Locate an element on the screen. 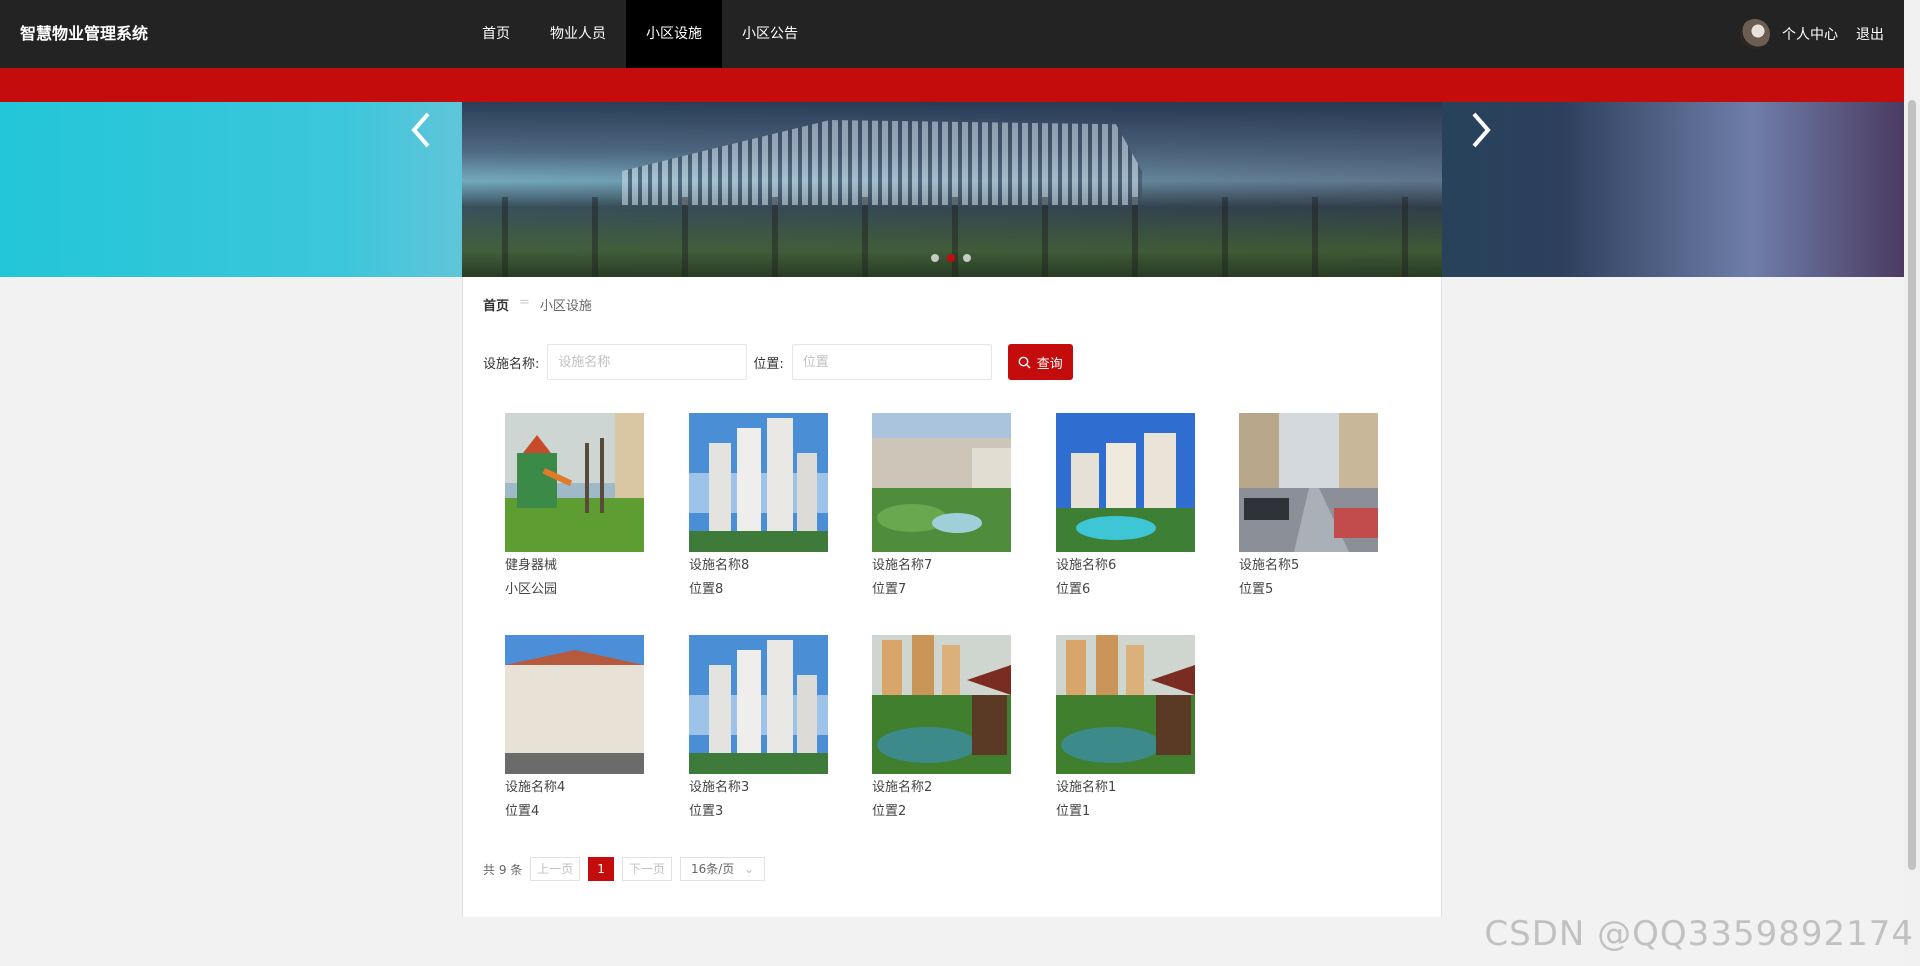  facility-name: 设施名称2 is located at coordinates (902, 787).